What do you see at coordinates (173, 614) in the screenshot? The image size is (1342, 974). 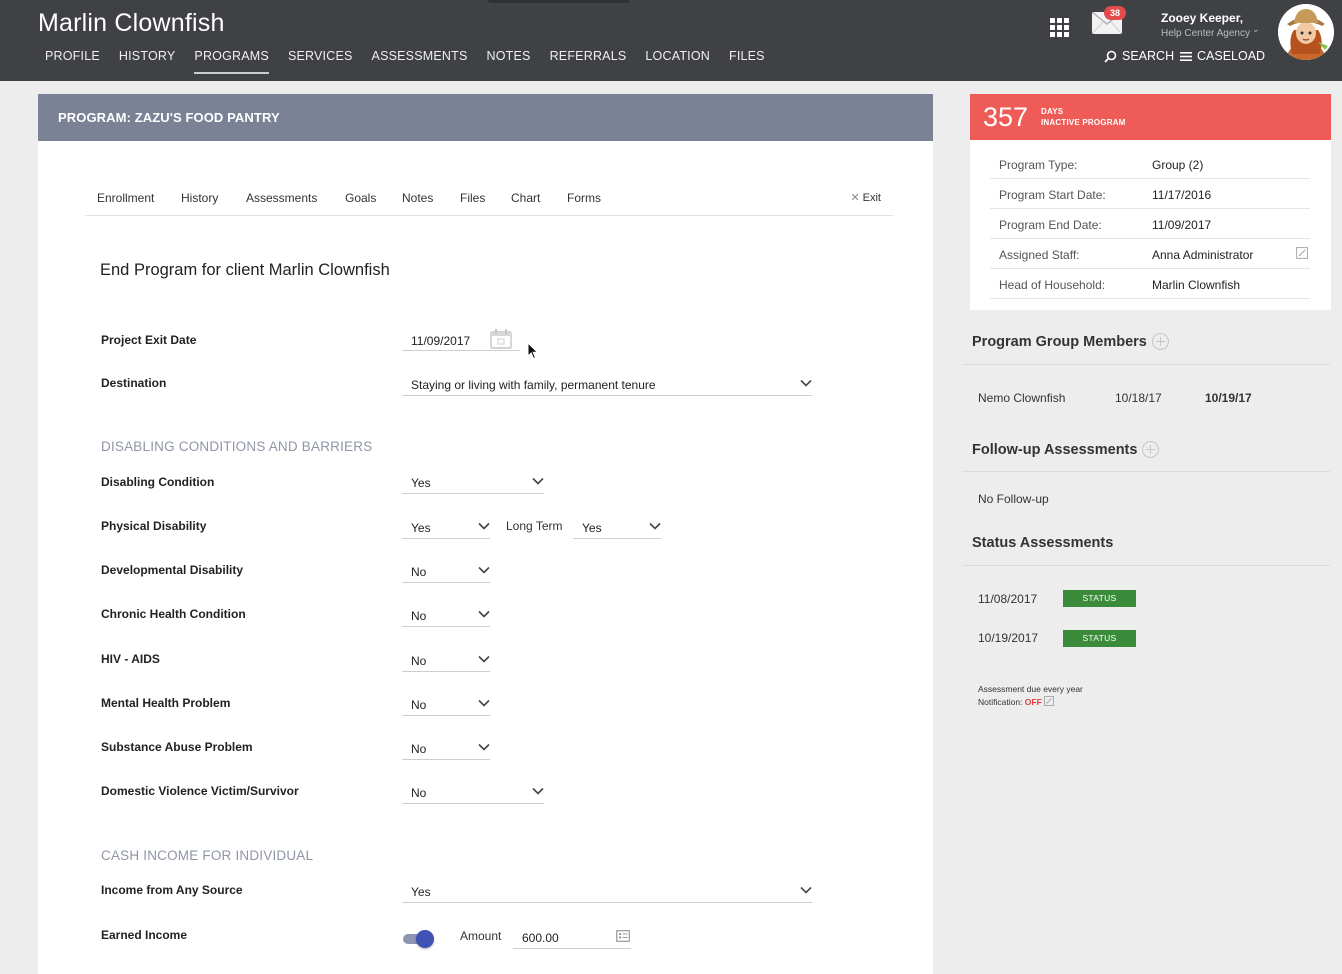 I see `chronic-health-label: Chronic Health Condition` at bounding box center [173, 614].